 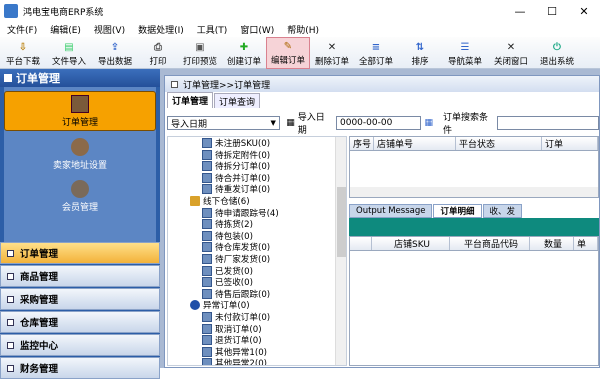 What do you see at coordinates (80, 189) in the screenshot?
I see `member-icon` at bounding box center [80, 189].